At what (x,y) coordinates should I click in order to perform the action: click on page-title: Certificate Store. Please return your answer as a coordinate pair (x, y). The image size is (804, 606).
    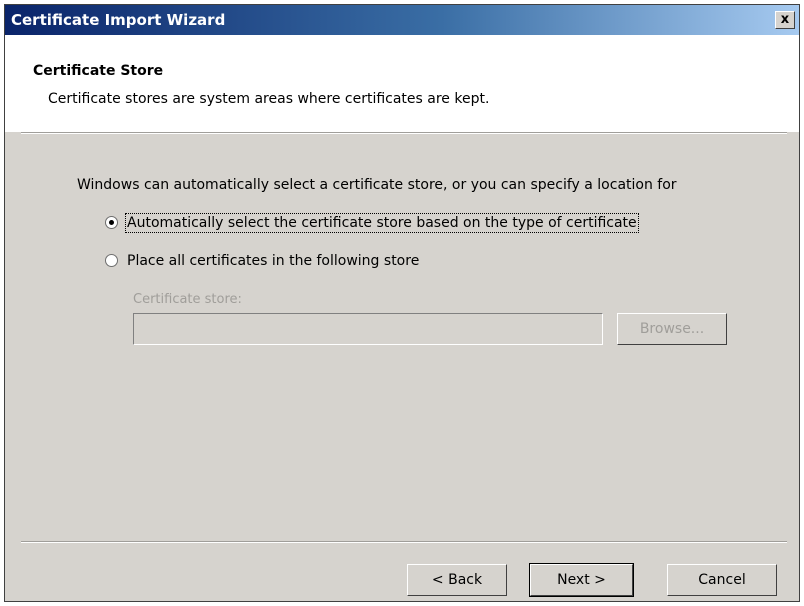
    Looking at the image, I should click on (98, 71).